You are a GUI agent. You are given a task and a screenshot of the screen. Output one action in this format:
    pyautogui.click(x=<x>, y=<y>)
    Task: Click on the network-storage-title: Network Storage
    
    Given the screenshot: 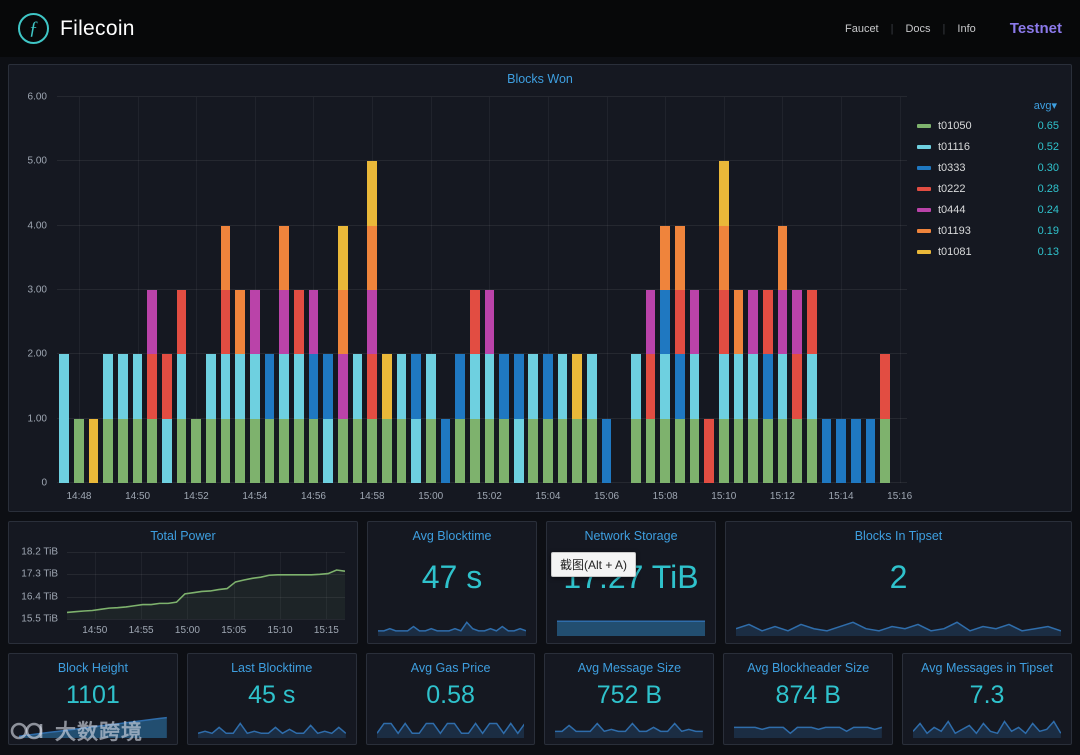 What is the action you would take?
    pyautogui.click(x=631, y=532)
    